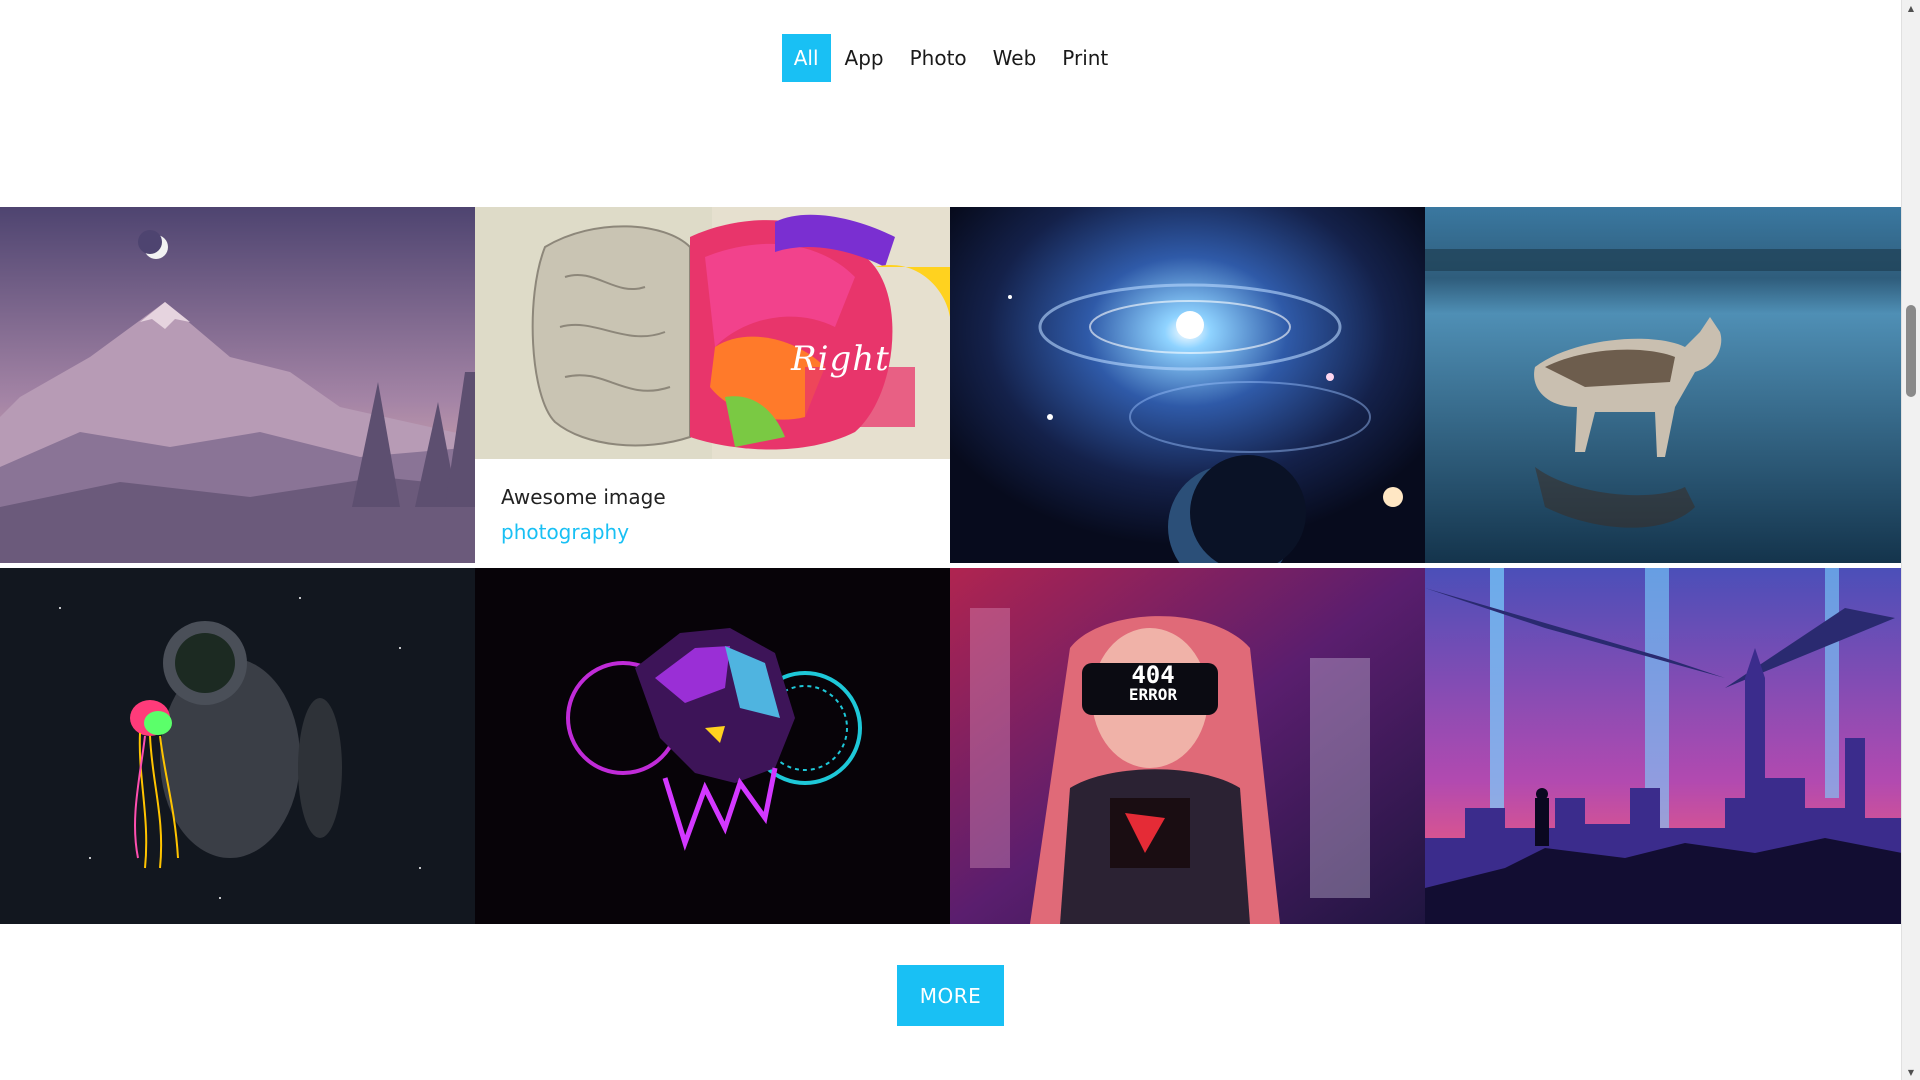 Image resolution: width=1920 pixels, height=1080 pixels. I want to click on panther-image, so click(712, 746).